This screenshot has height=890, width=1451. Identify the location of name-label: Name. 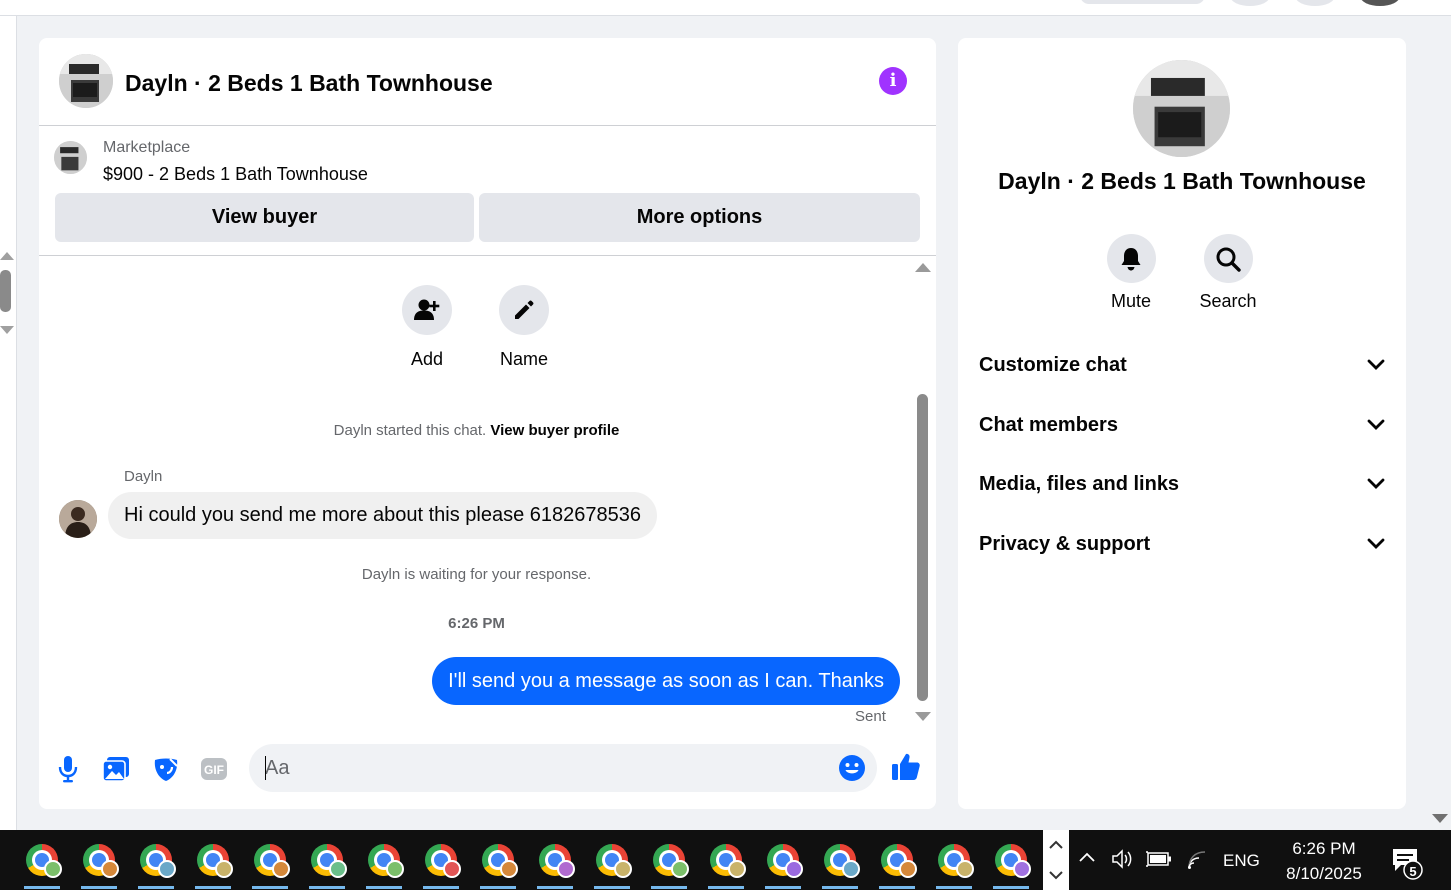
(523, 359).